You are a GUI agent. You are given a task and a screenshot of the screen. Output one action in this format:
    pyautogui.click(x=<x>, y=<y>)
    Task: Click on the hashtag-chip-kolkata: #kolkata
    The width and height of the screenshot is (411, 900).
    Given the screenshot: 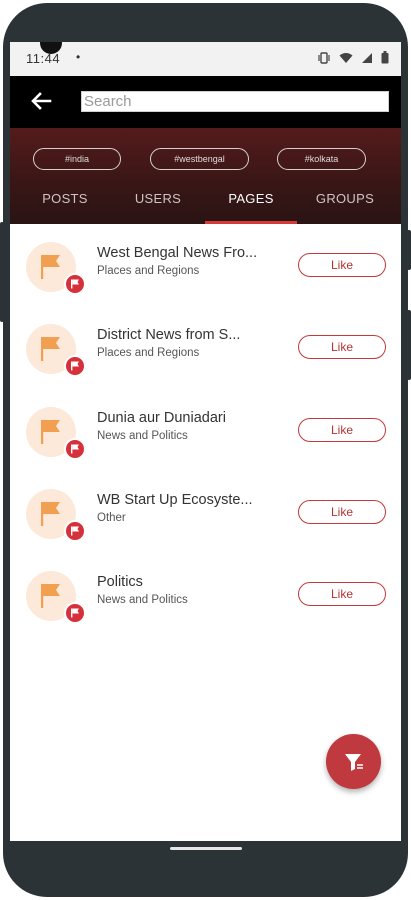 What is the action you would take?
    pyautogui.click(x=321, y=159)
    